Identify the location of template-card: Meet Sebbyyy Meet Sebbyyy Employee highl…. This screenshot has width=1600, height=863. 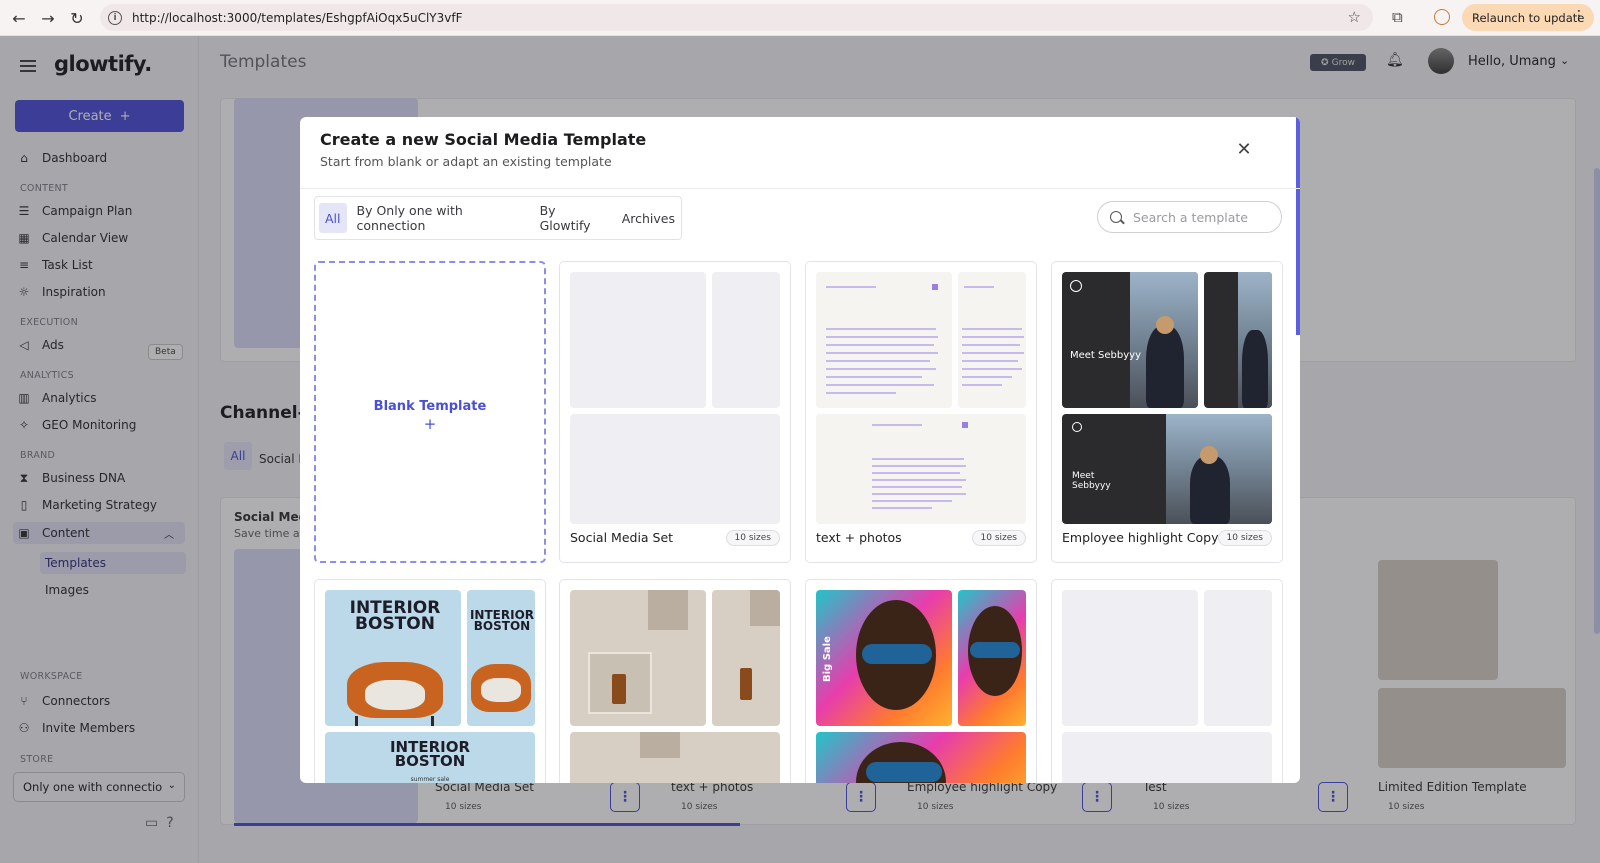
(1167, 412).